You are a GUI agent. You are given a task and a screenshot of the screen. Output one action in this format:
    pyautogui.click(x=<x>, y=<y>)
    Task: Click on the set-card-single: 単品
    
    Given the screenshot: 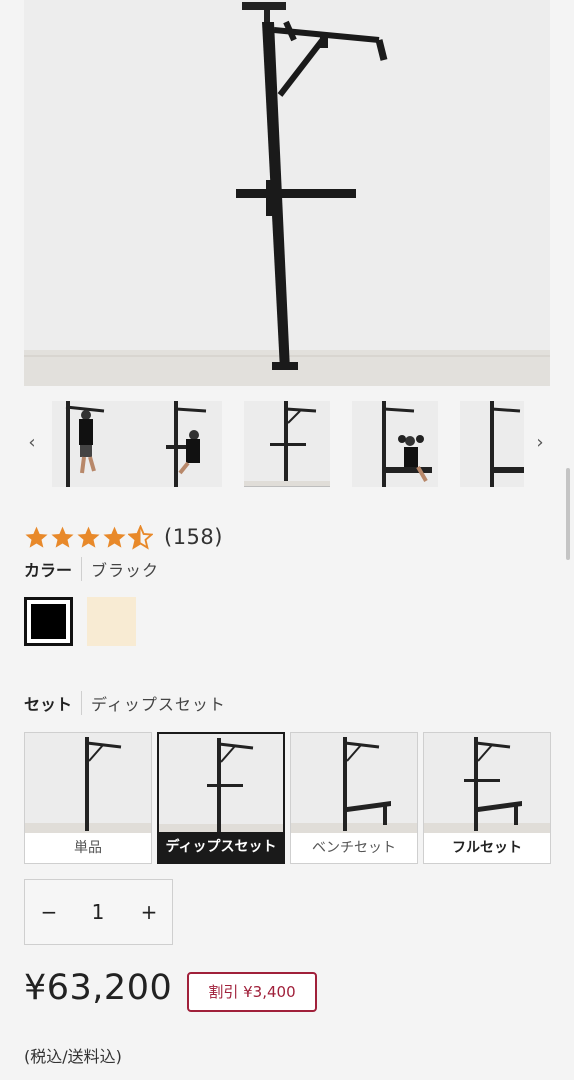 What is the action you would take?
    pyautogui.click(x=88, y=798)
    